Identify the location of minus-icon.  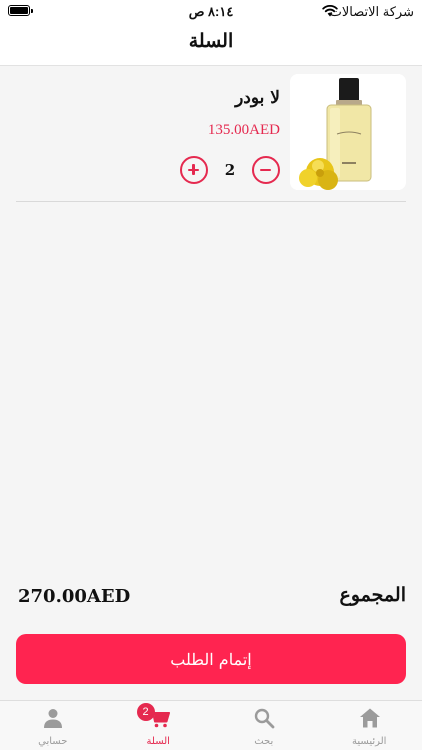
(265, 169).